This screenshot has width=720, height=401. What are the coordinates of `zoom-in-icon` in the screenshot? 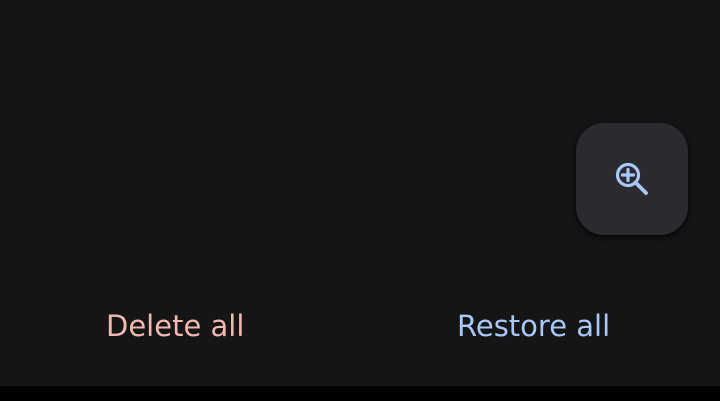 It's located at (631, 178).